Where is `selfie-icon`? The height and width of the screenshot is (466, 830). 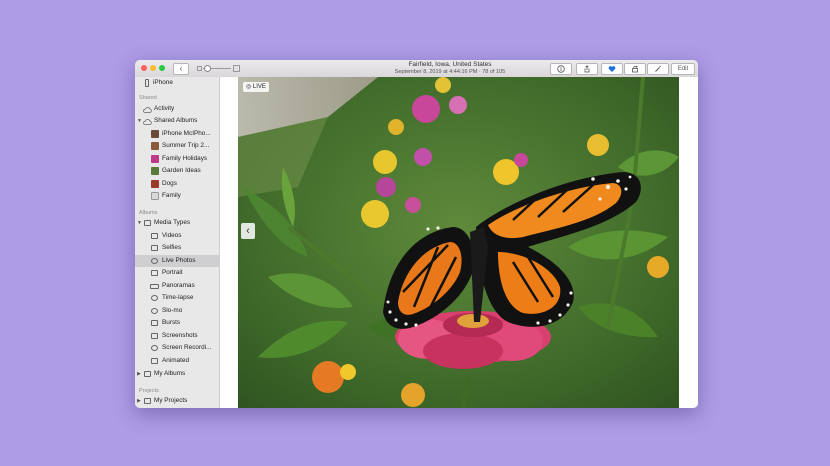
selfie-icon is located at coordinates (154, 248).